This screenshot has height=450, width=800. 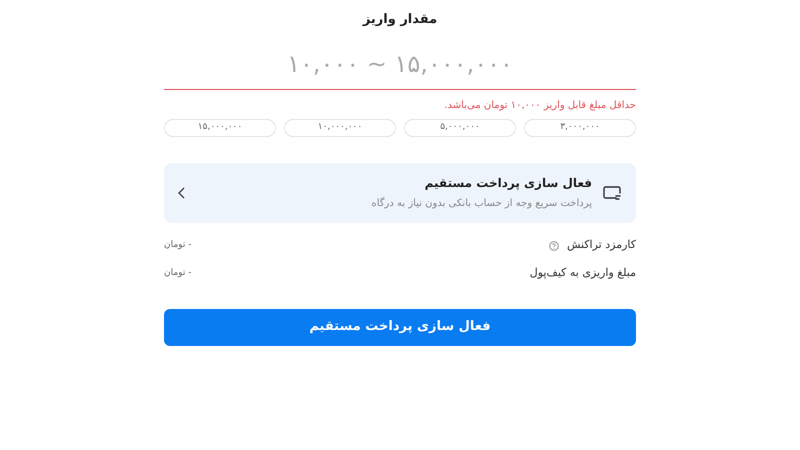 What do you see at coordinates (400, 20) in the screenshot?
I see `section-title: مقدار واریز` at bounding box center [400, 20].